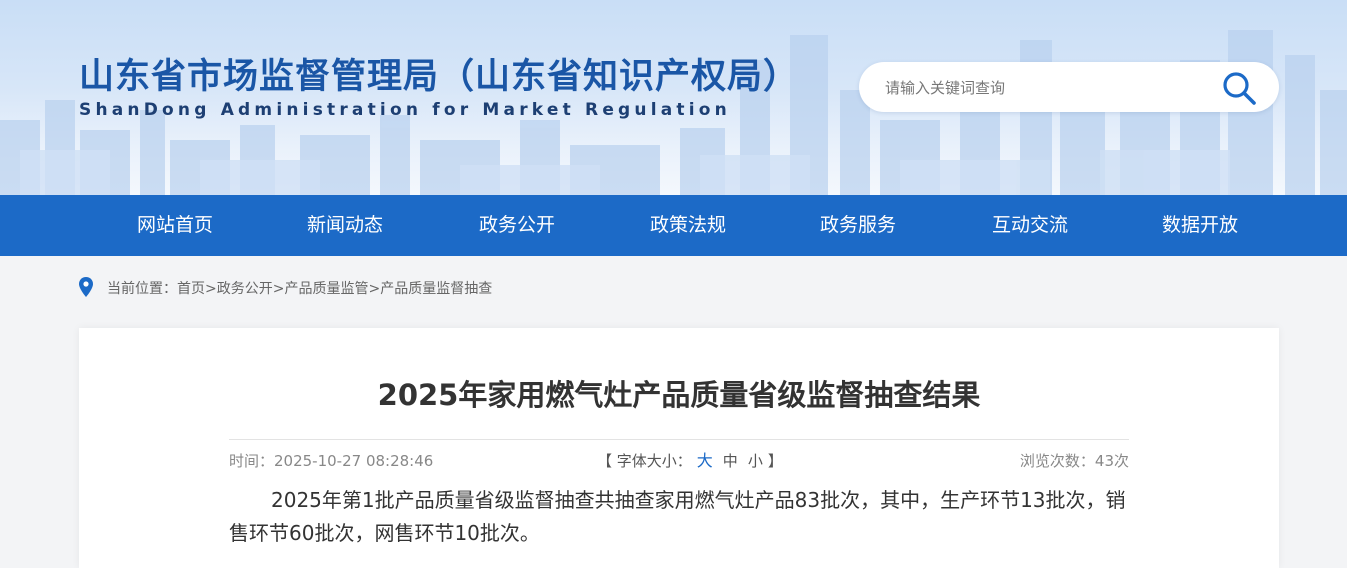  Describe the element at coordinates (679, 395) in the screenshot. I see `article-title: 2025年家用燃气灶产品质量省级监督抽查结果` at that location.